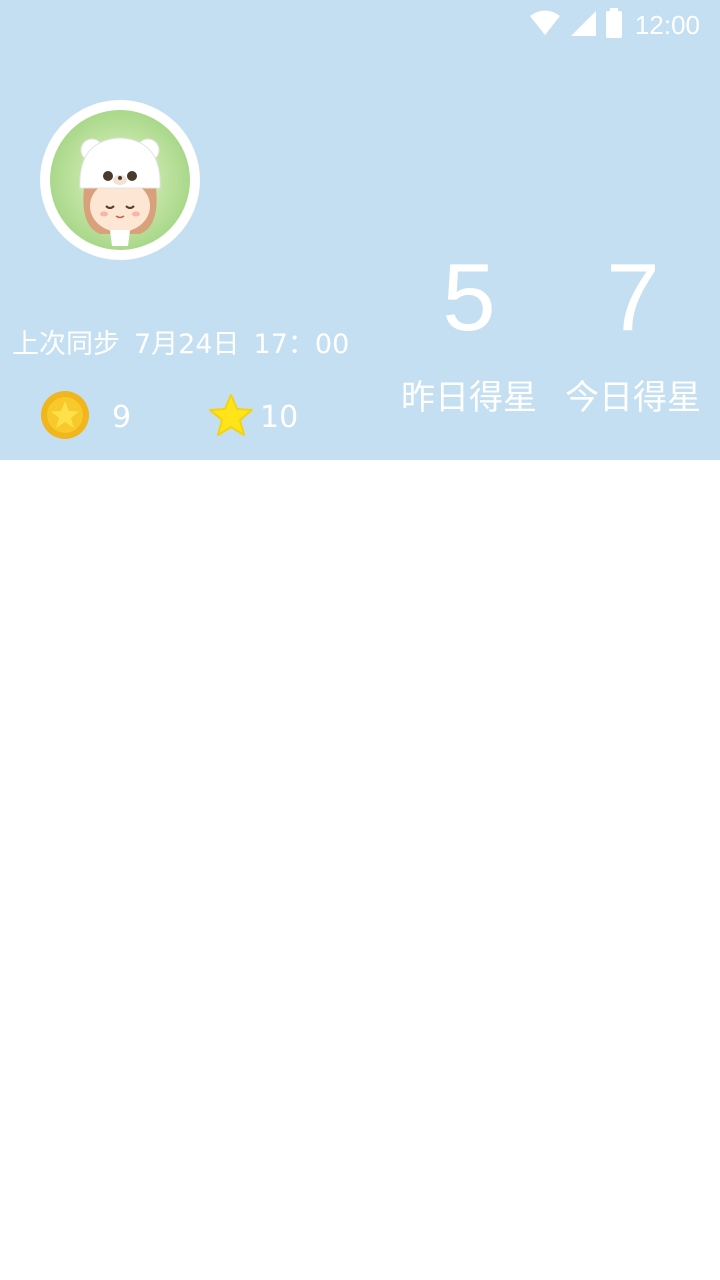 This screenshot has width=720, height=1280. Describe the element at coordinates (279, 417) in the screenshot. I see `star-count: 10` at that location.